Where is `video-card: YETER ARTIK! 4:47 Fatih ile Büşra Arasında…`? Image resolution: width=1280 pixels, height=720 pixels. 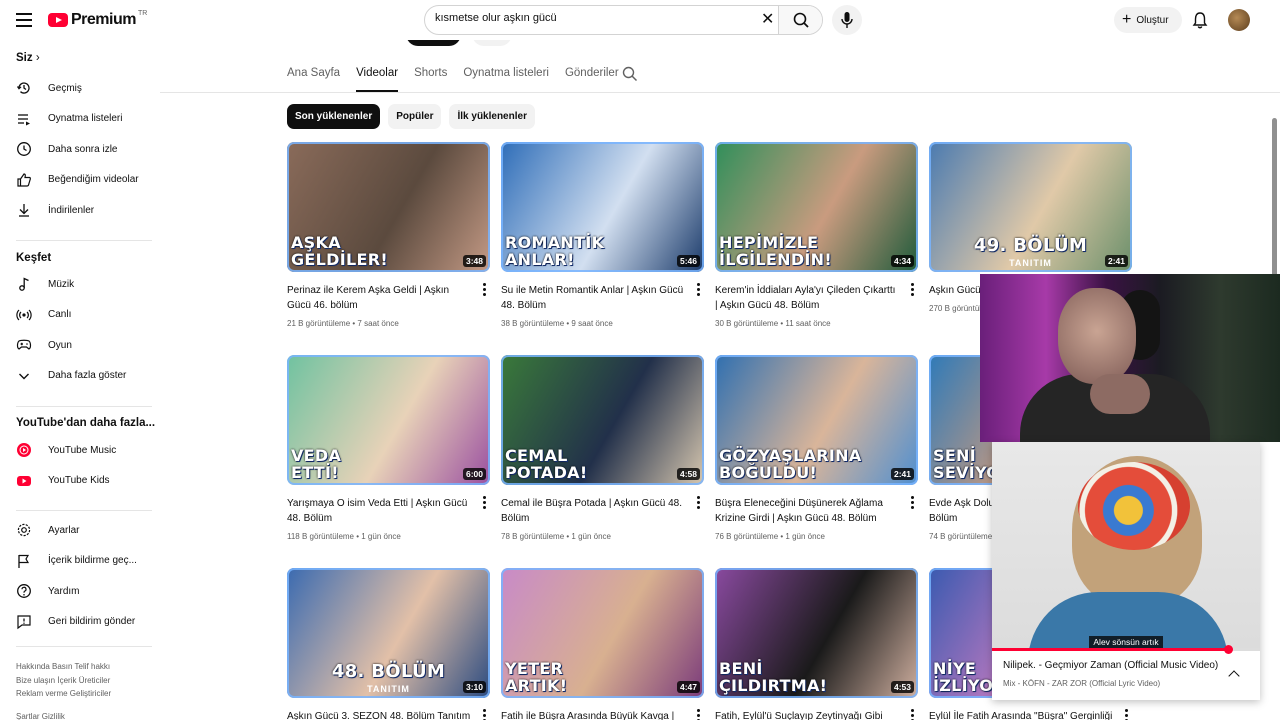 video-card: YETER ARTIK! 4:47 Fatih ile Büşra Arasında… is located at coordinates (602, 644).